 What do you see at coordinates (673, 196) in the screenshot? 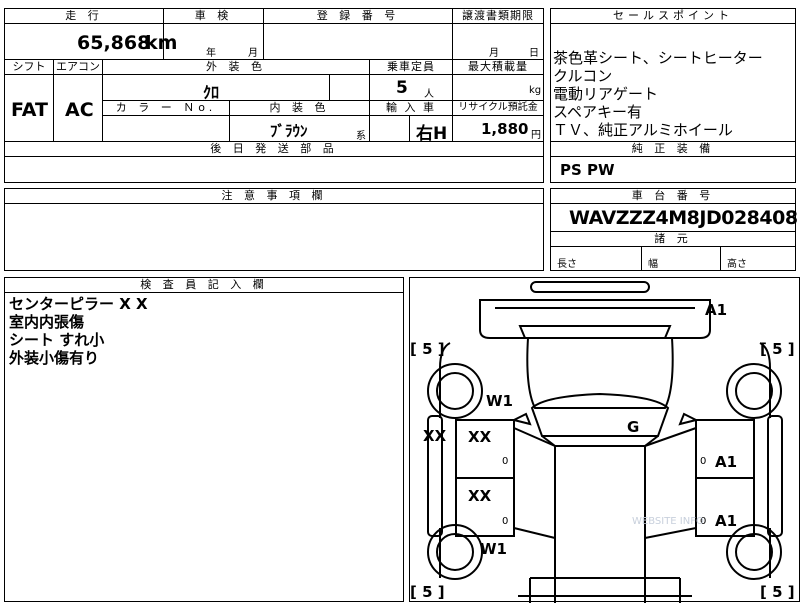
I see `chassis-number-header: 車 台 番 号` at bounding box center [673, 196].